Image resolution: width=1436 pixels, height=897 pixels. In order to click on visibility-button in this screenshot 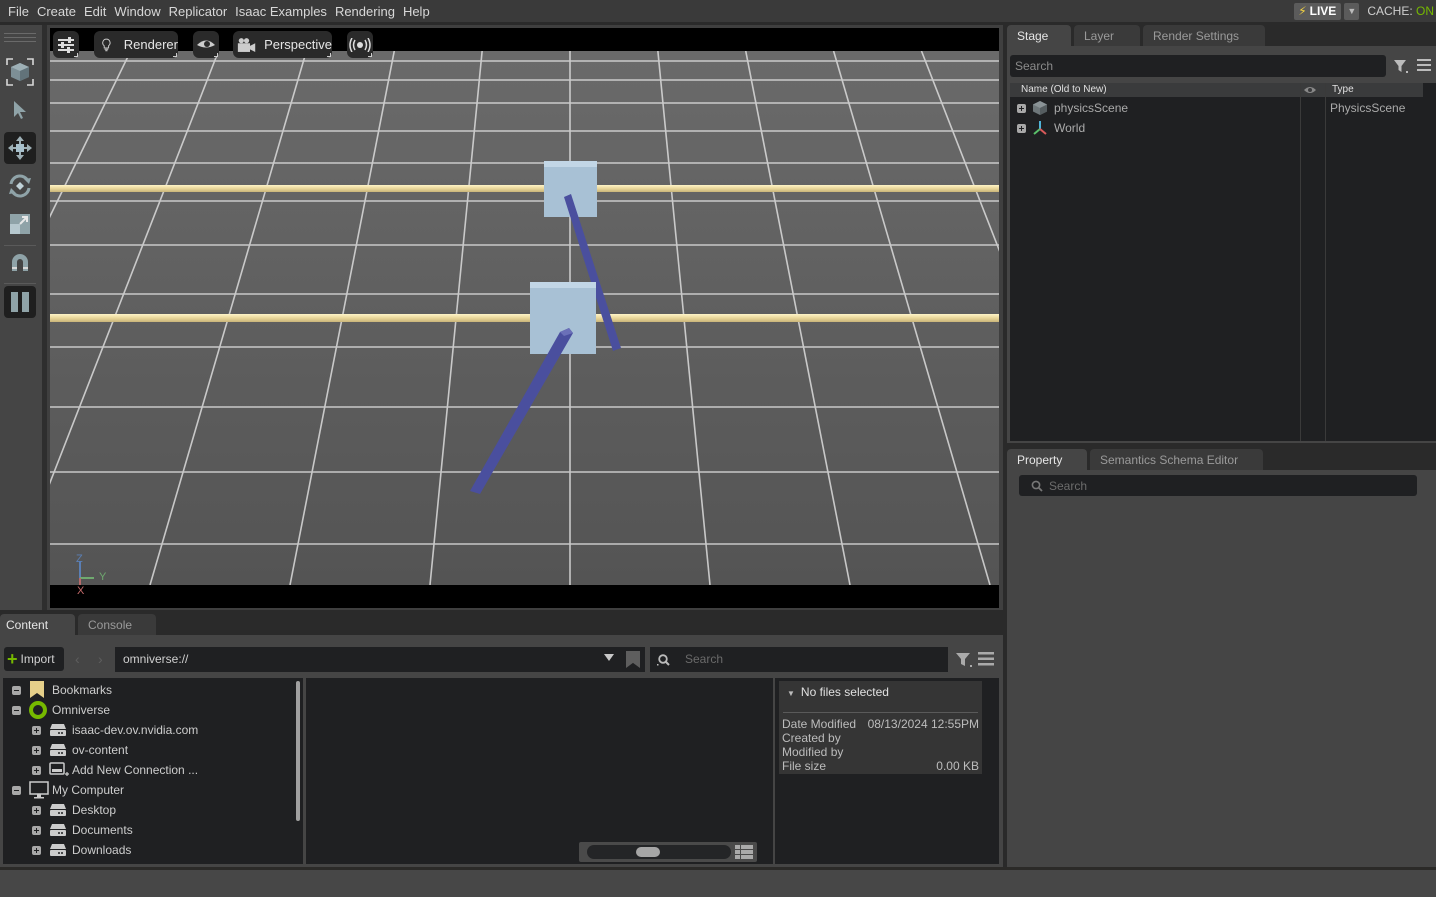, I will do `click(206, 44)`.